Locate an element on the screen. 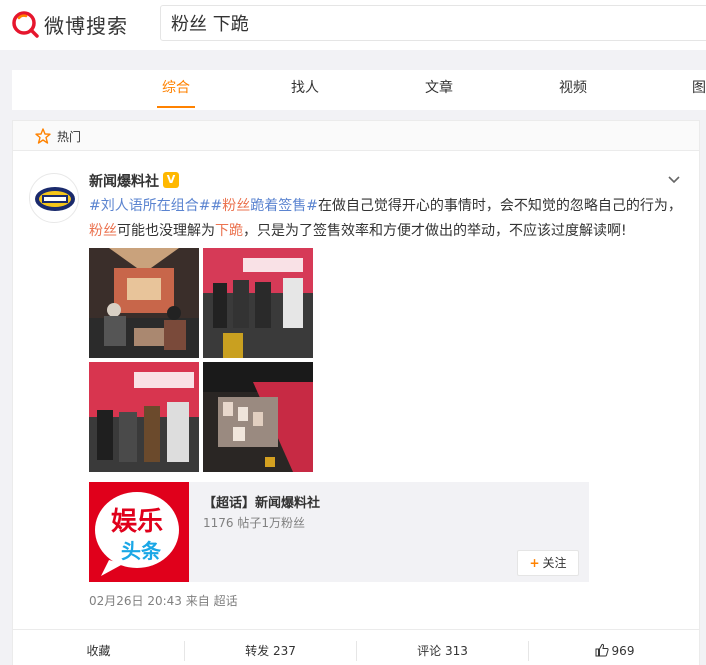  like-count: 969 is located at coordinates (623, 651).